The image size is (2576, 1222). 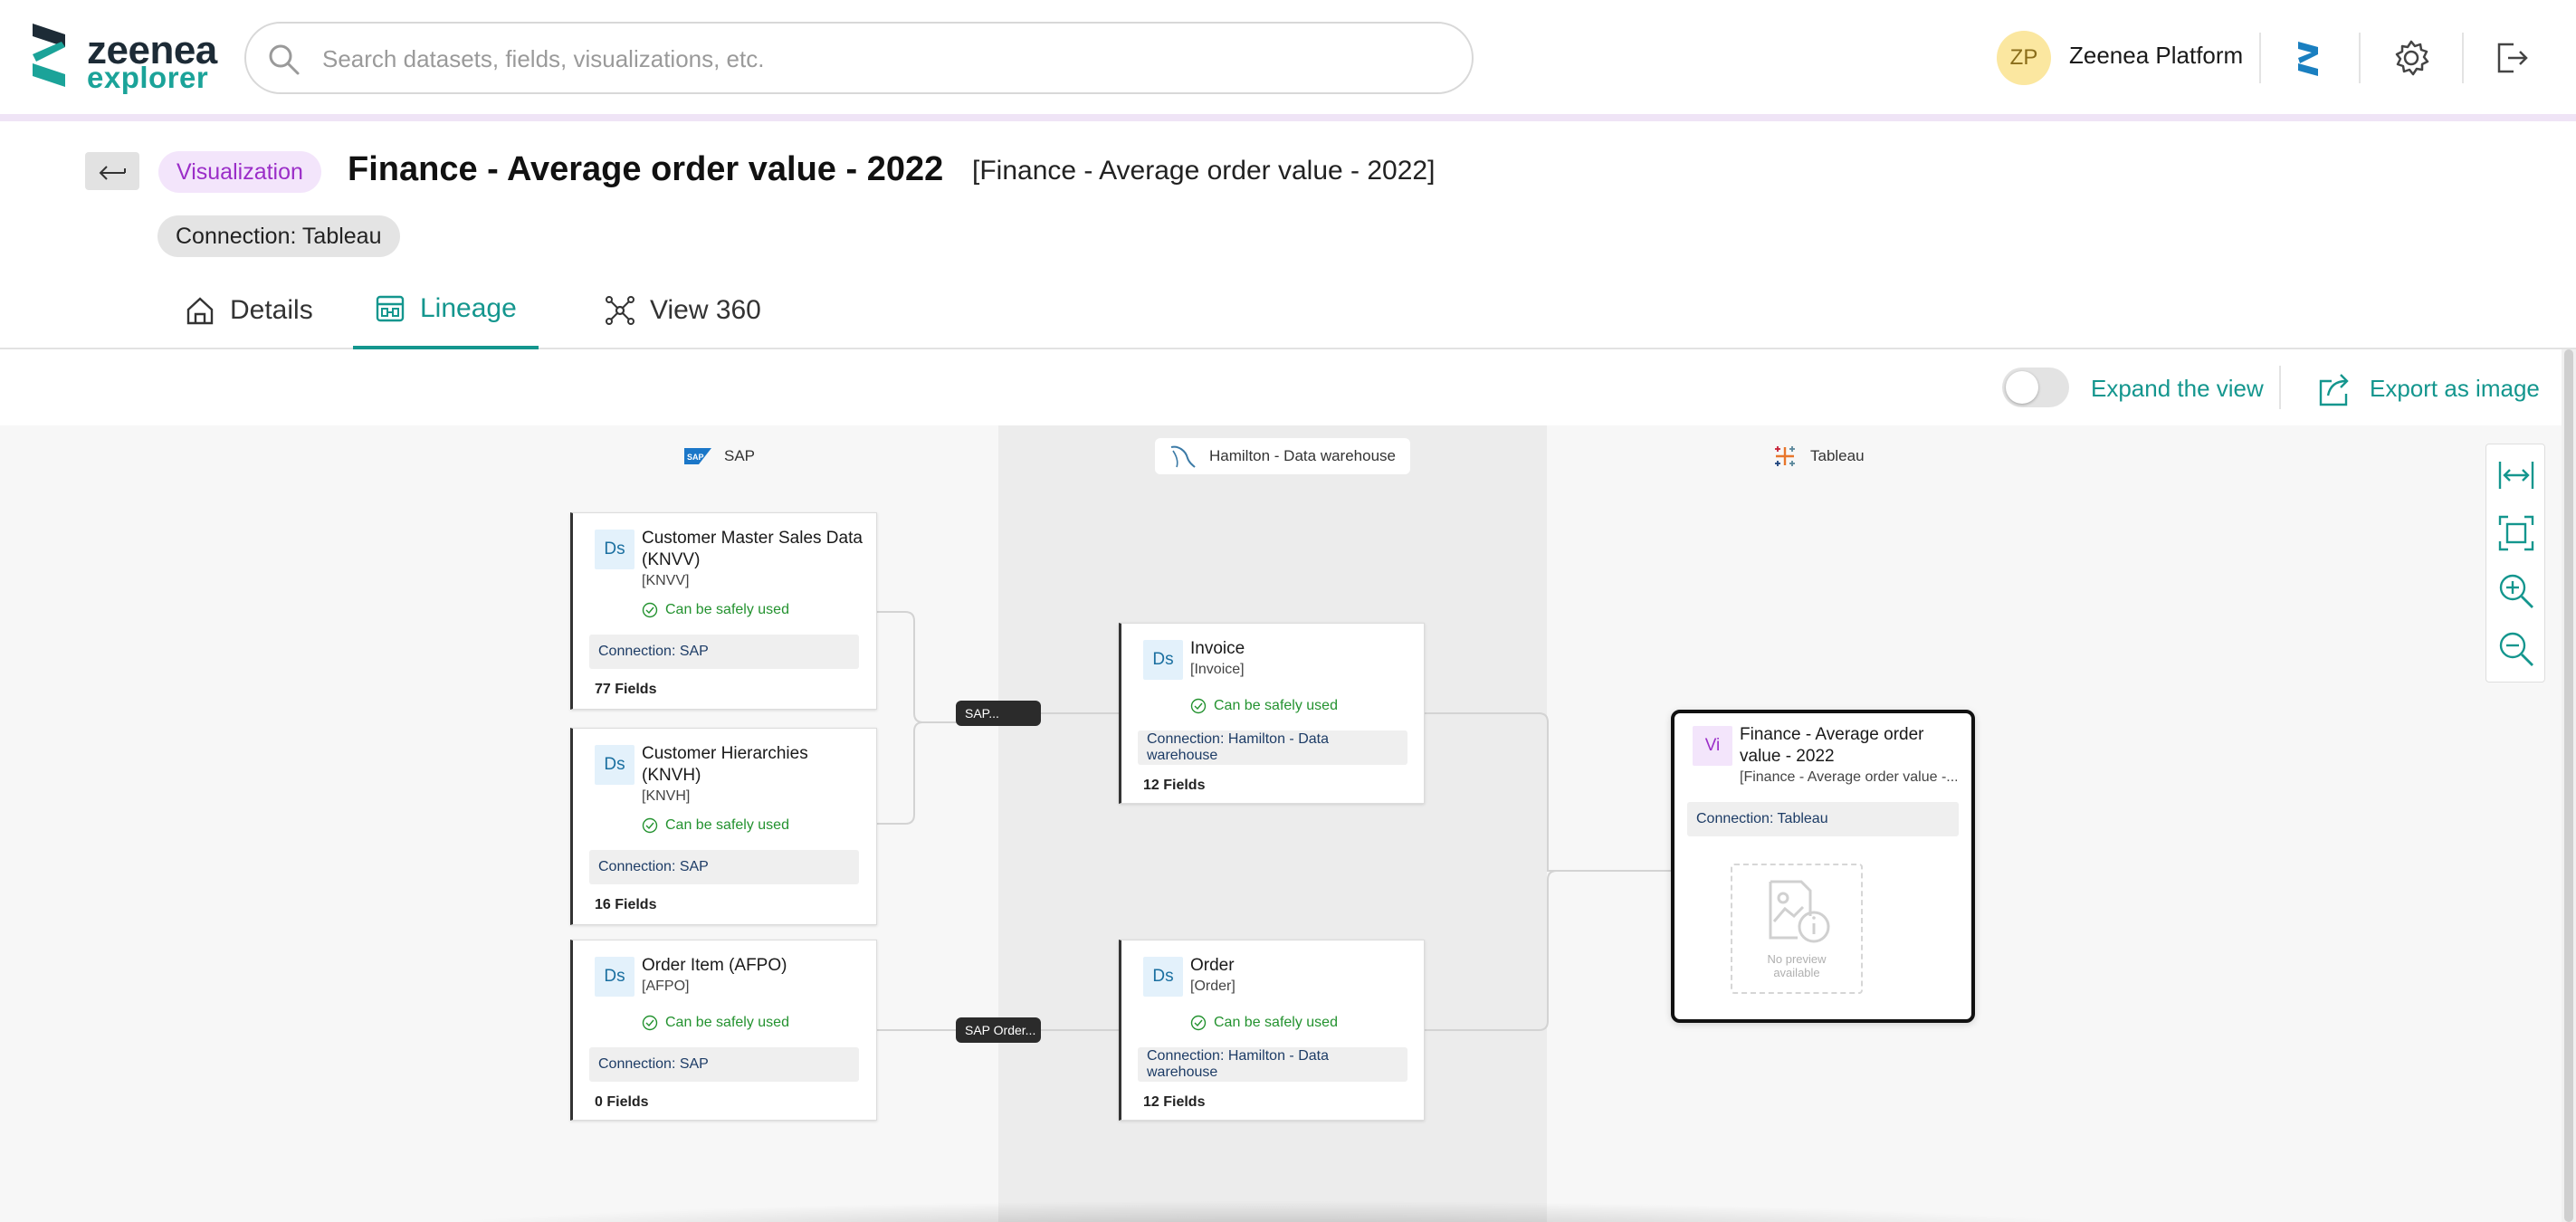 I want to click on edge-invoice-viz, so click(x=1548, y=792).